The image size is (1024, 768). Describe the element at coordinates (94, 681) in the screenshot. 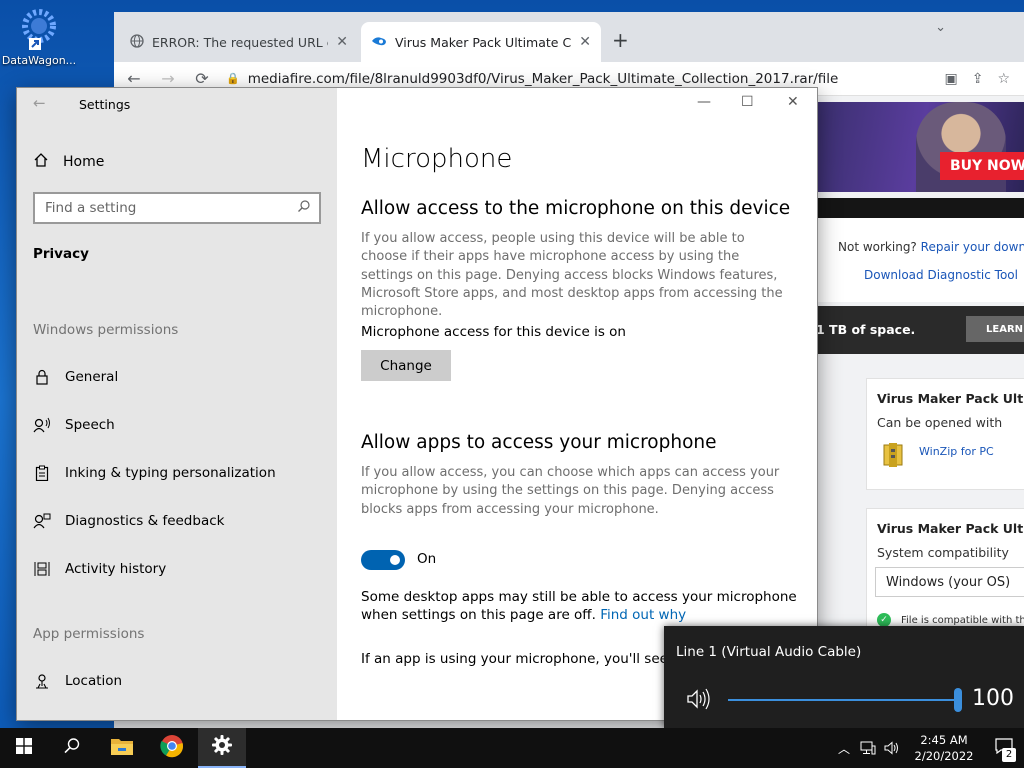

I see `nav-item-label: Location` at that location.